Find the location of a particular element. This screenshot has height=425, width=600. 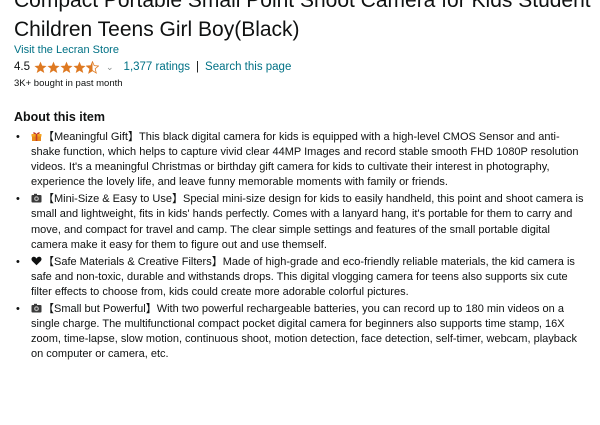

about-heading: About this item is located at coordinates (59, 117).